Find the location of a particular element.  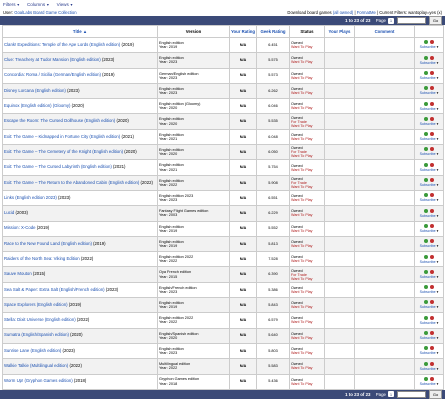

page-input is located at coordinates (411, 20).